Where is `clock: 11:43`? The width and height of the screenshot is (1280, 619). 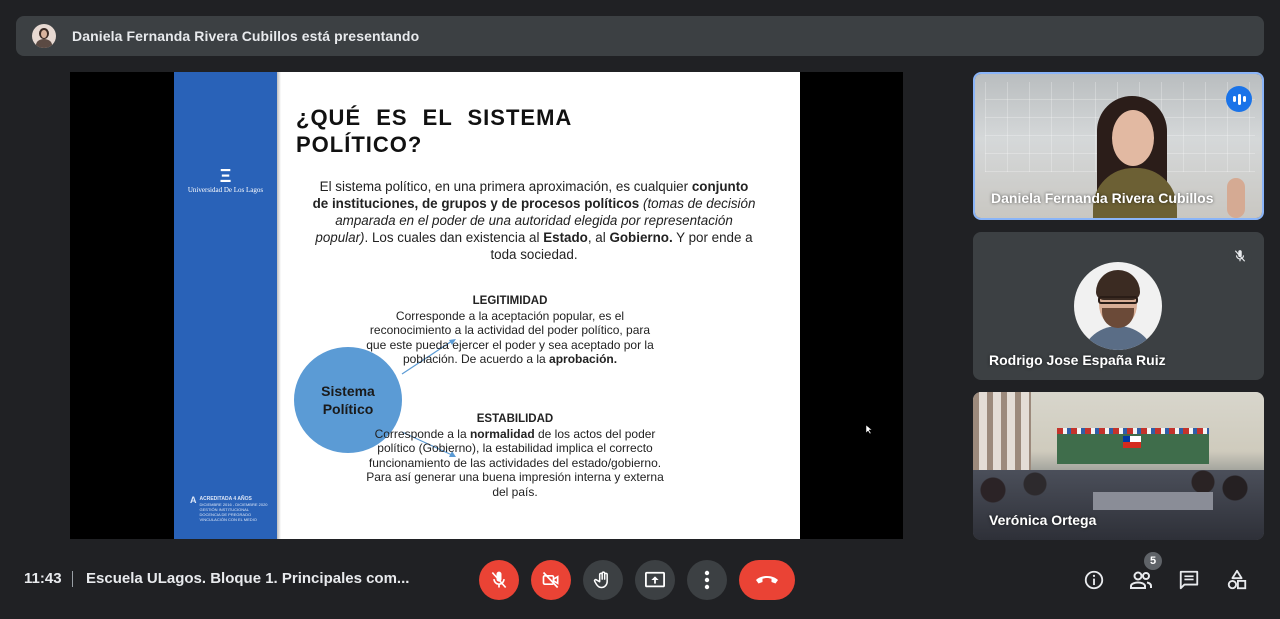
clock: 11:43 is located at coordinates (43, 578).